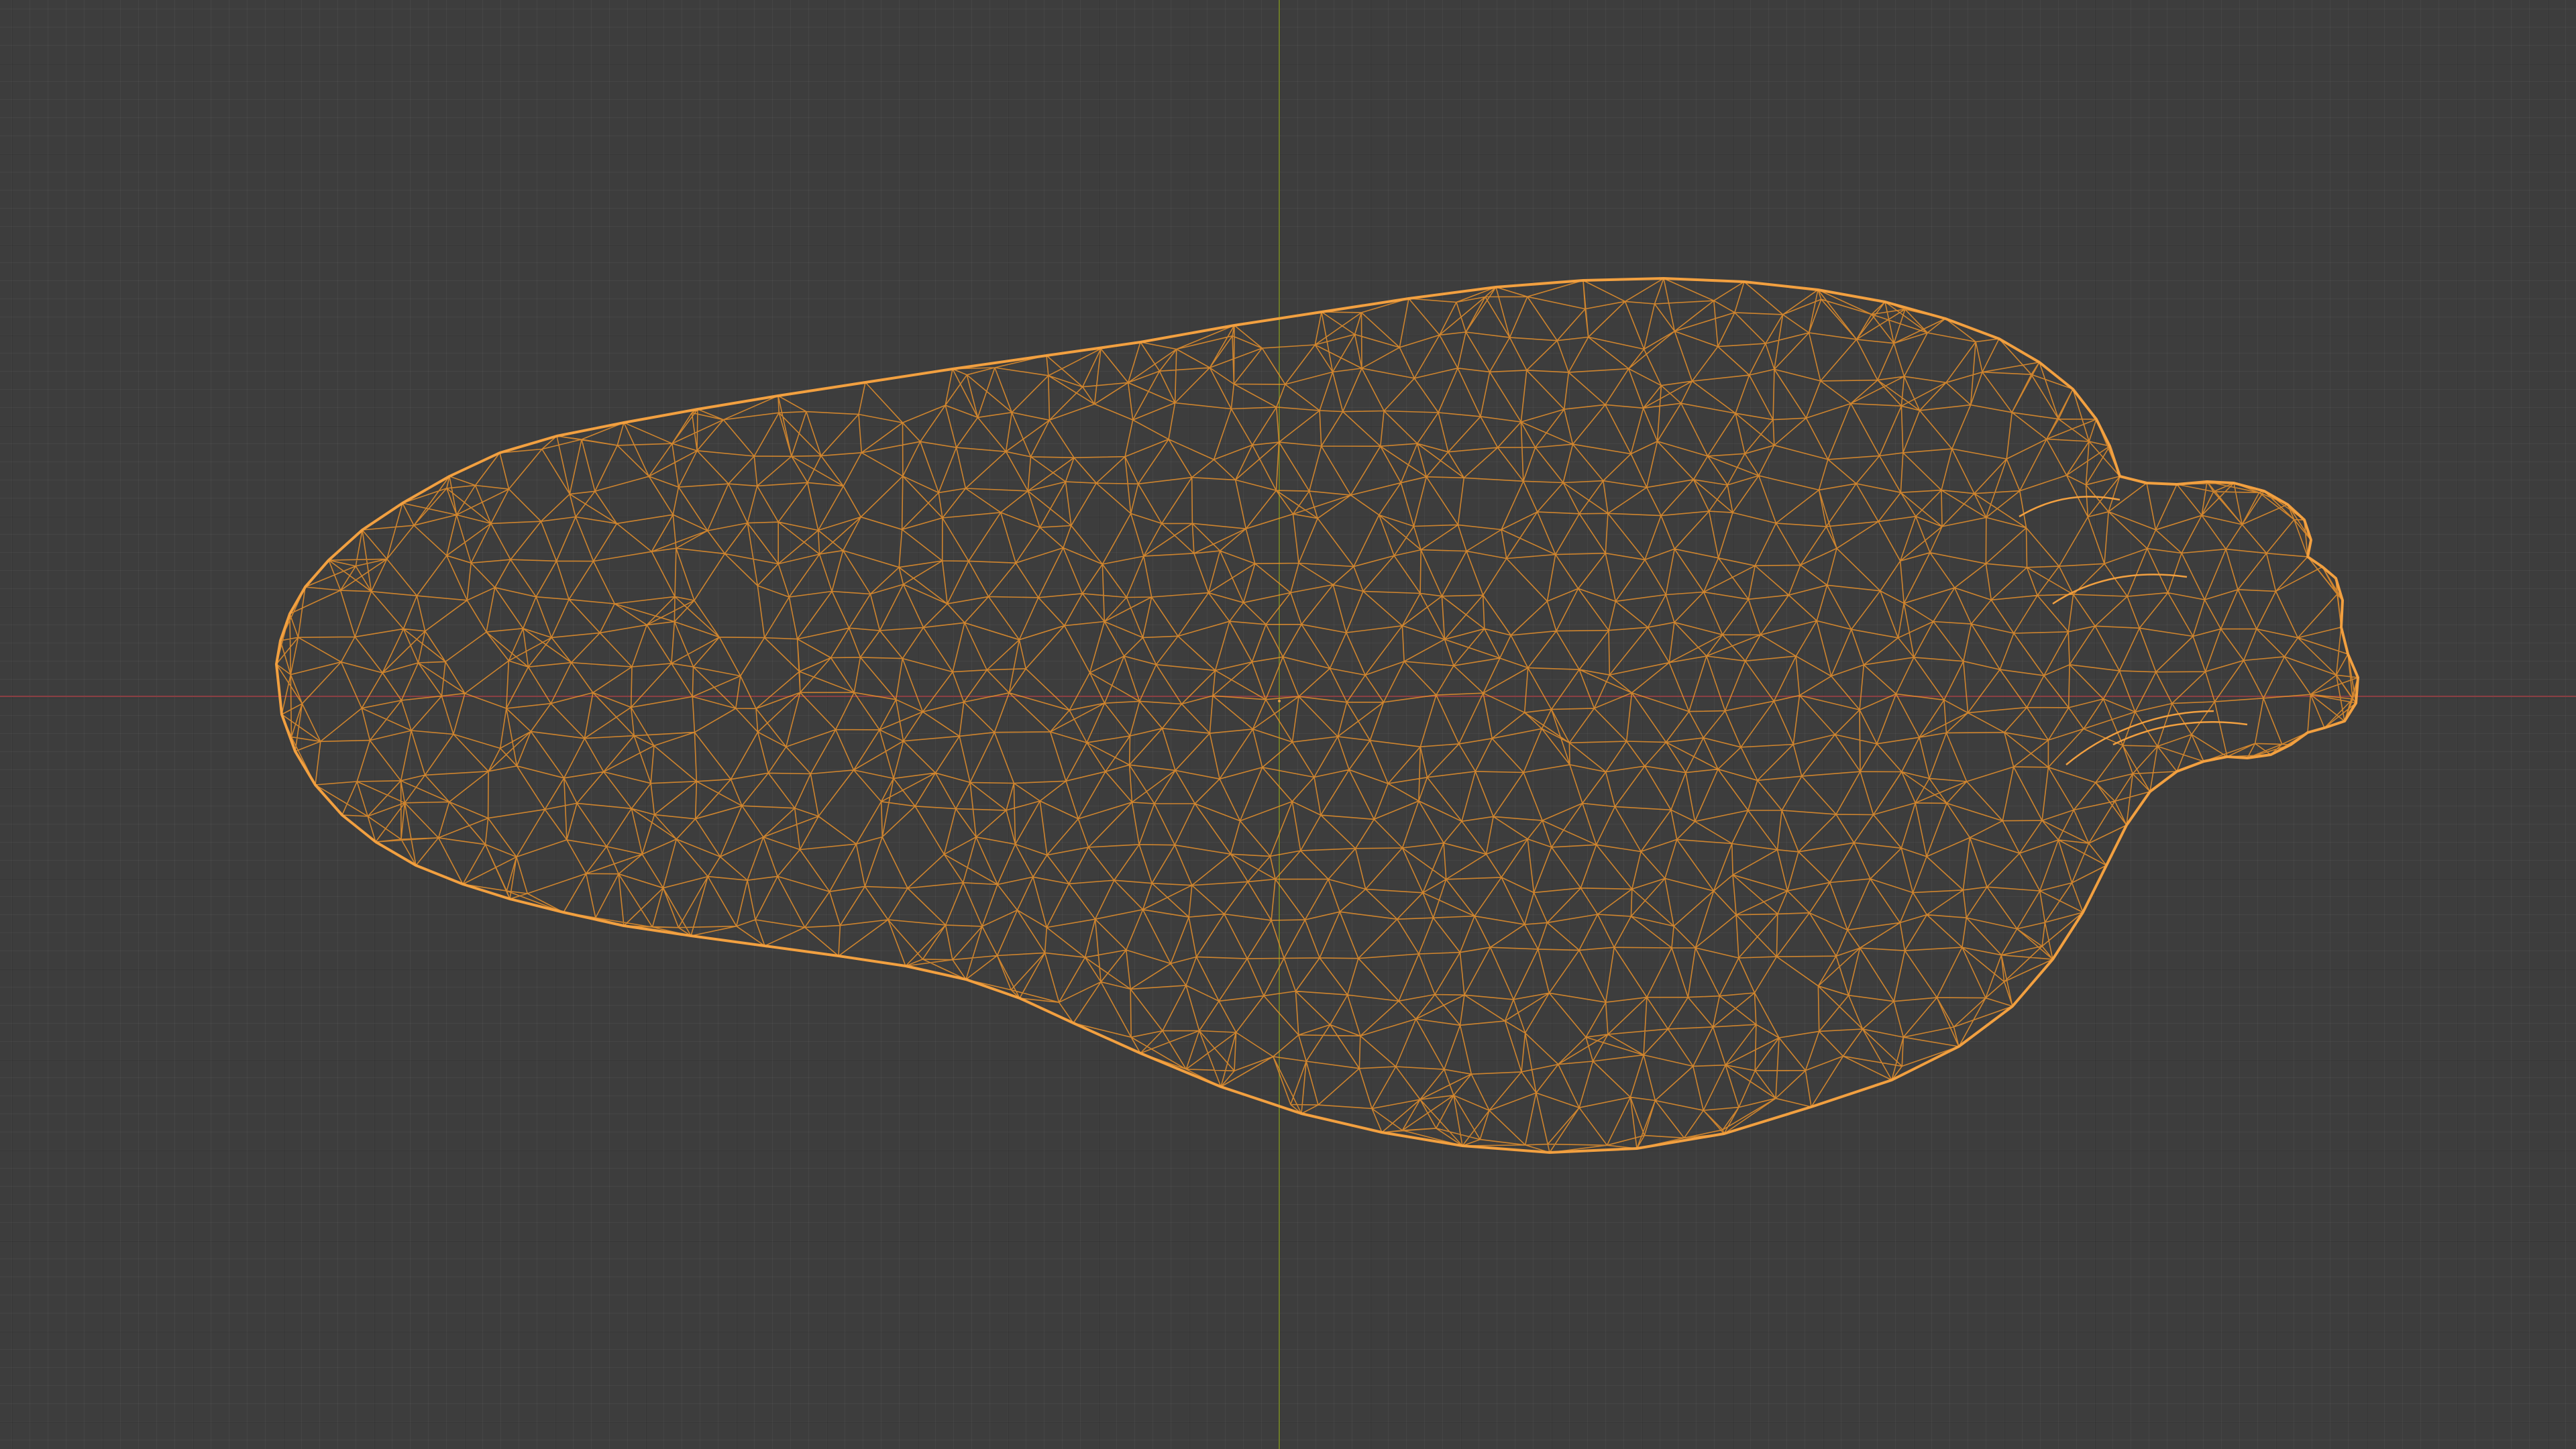 Image resolution: width=2576 pixels, height=1449 pixels. Describe the element at coordinates (1279, 701) in the screenshot. I see `object-origin-icon` at that location.